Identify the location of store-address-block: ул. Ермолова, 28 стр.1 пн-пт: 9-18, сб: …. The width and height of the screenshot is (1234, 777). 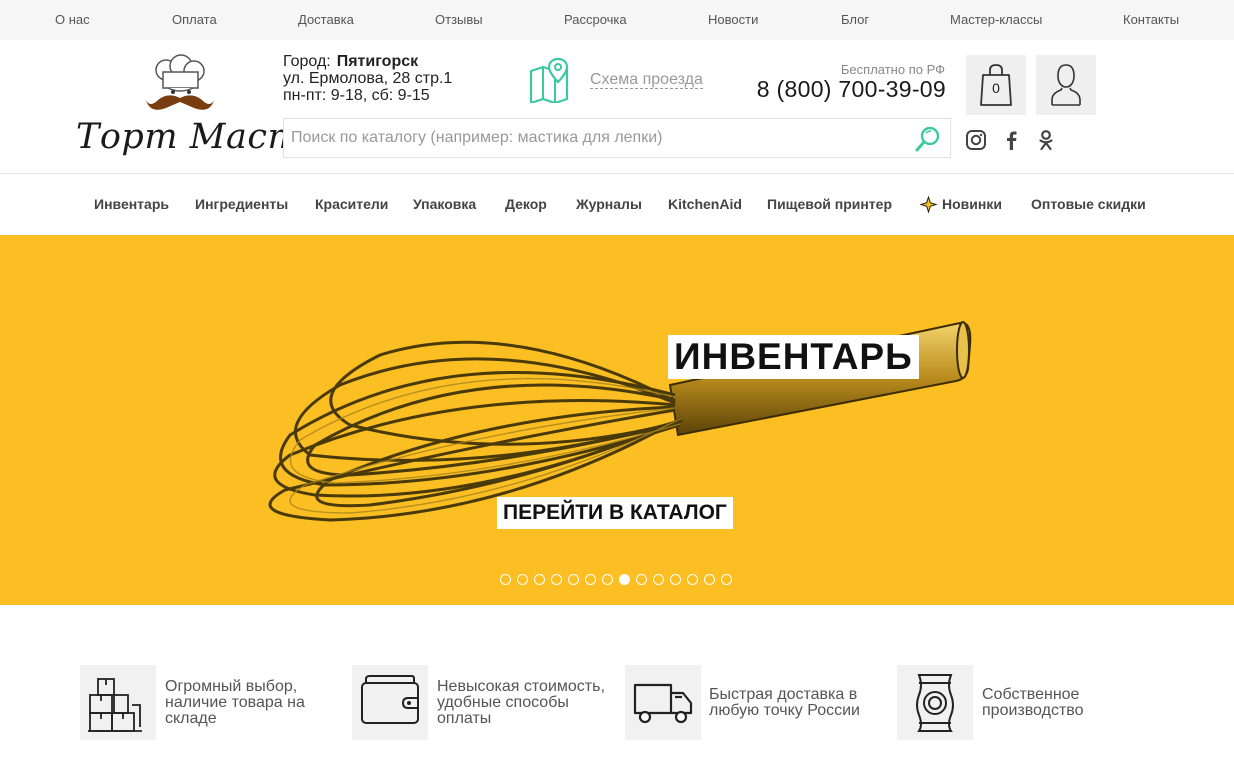
(367, 87).